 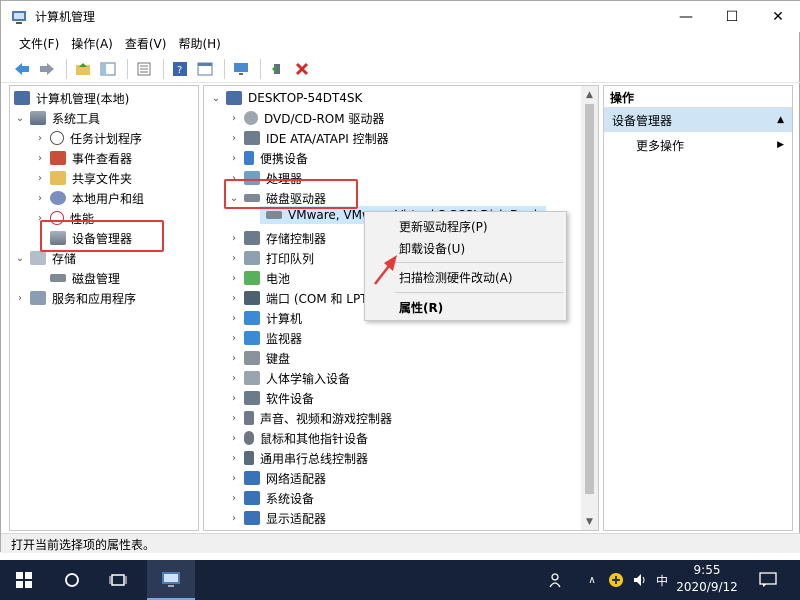 What do you see at coordinates (277, 238) in the screenshot?
I see `device-category: › 存储控制器` at bounding box center [277, 238].